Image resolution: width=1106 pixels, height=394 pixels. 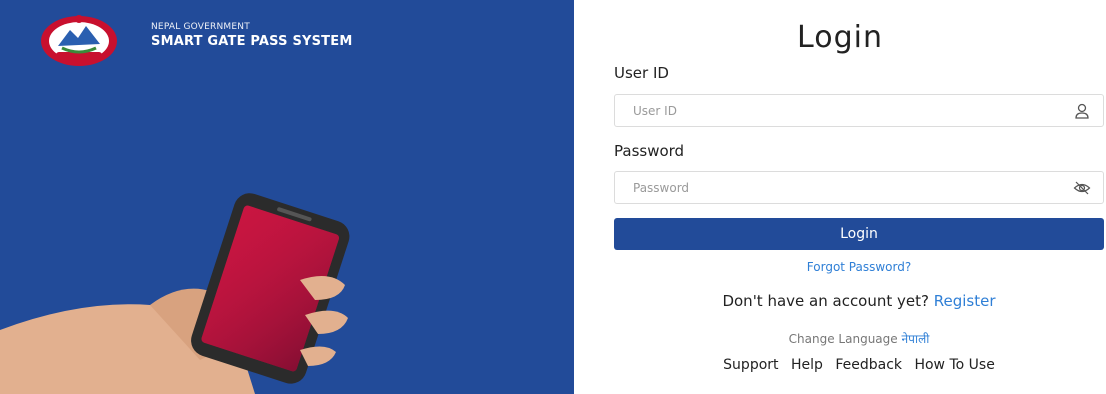 I want to click on password-field, so click(x=859, y=187).